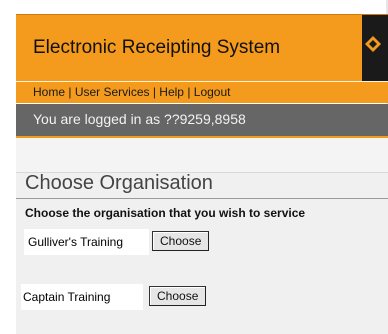 This screenshot has width=388, height=334. I want to click on nav-link-help: Help, so click(171, 92).